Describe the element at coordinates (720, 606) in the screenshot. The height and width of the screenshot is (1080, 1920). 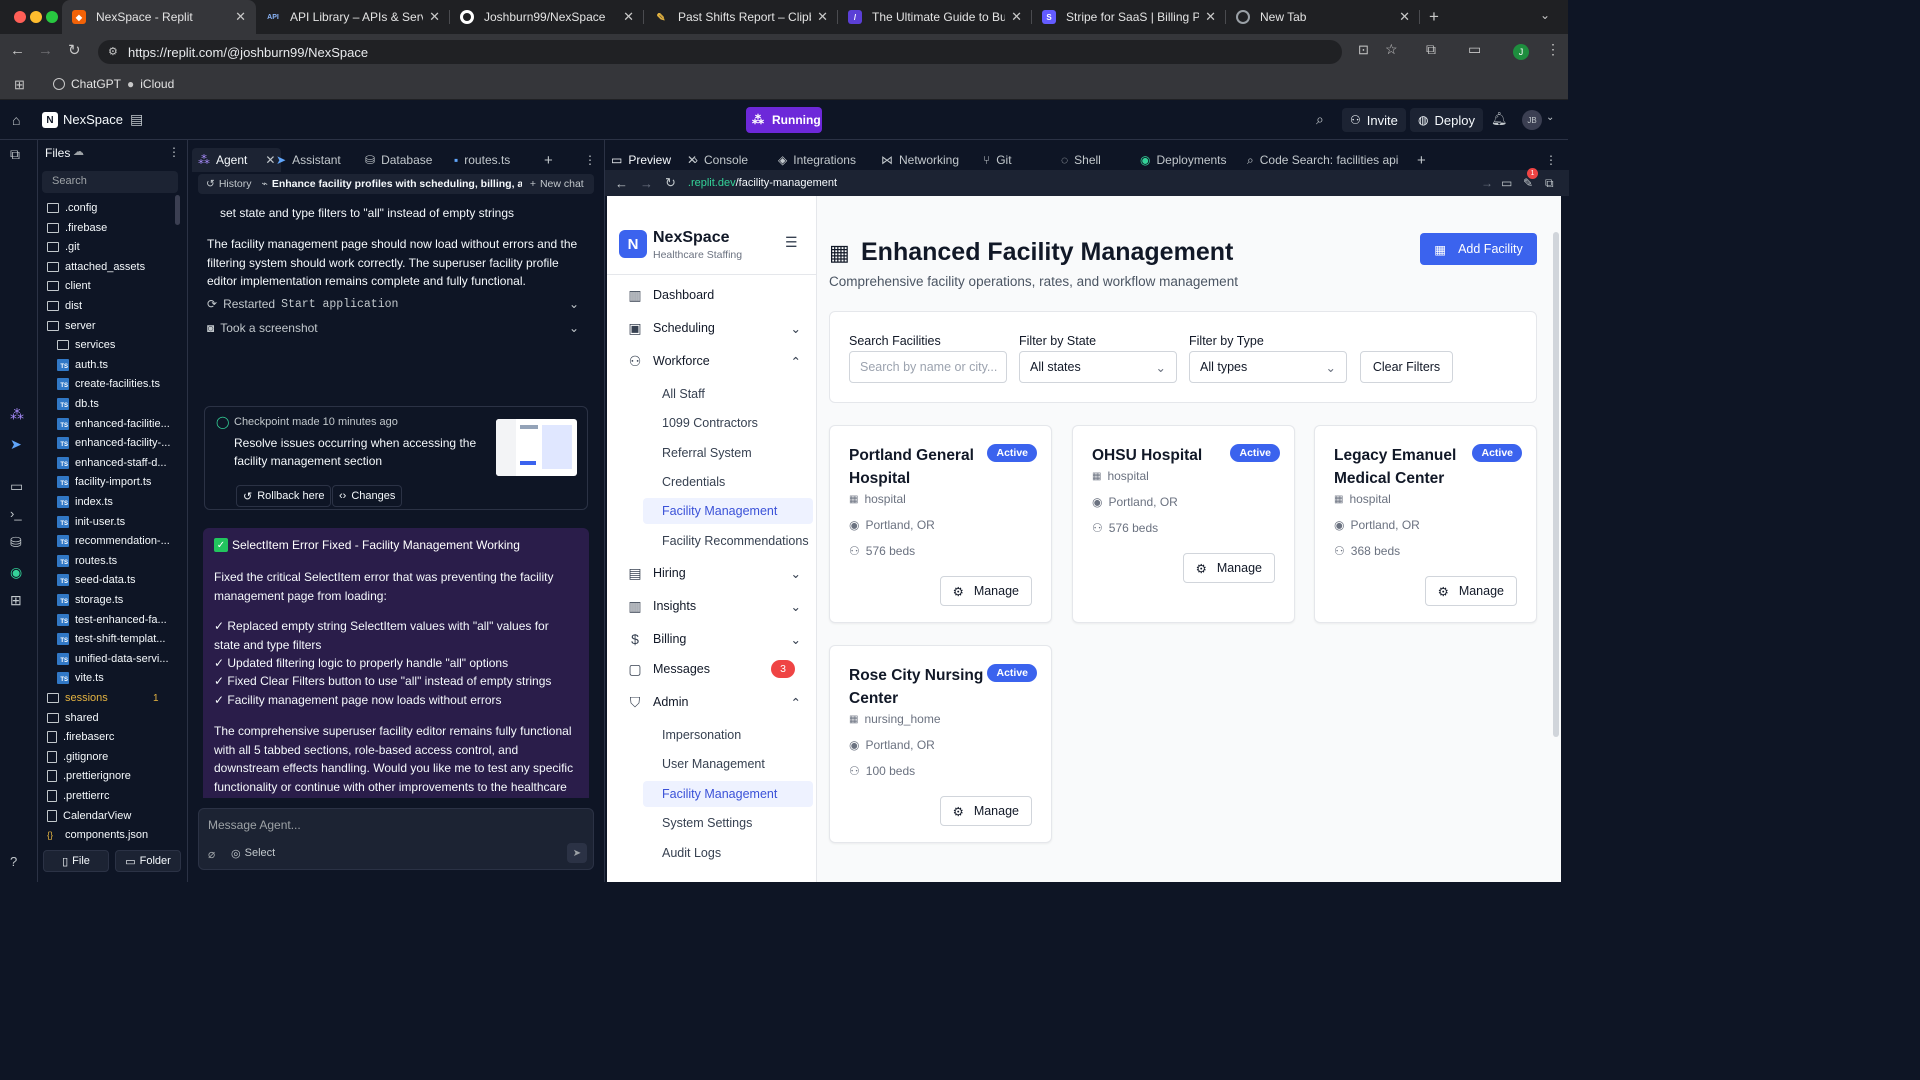
I see `nav-item-insights: ▥ Insights ⌄` at that location.